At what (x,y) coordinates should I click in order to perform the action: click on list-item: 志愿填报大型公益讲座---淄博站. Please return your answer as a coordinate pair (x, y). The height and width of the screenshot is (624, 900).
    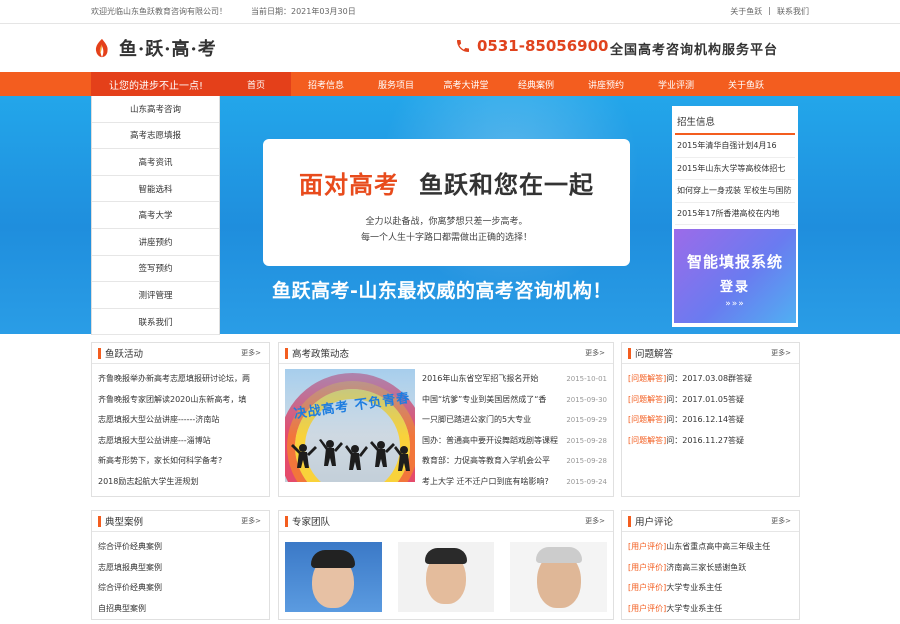
    Looking at the image, I should click on (180, 441).